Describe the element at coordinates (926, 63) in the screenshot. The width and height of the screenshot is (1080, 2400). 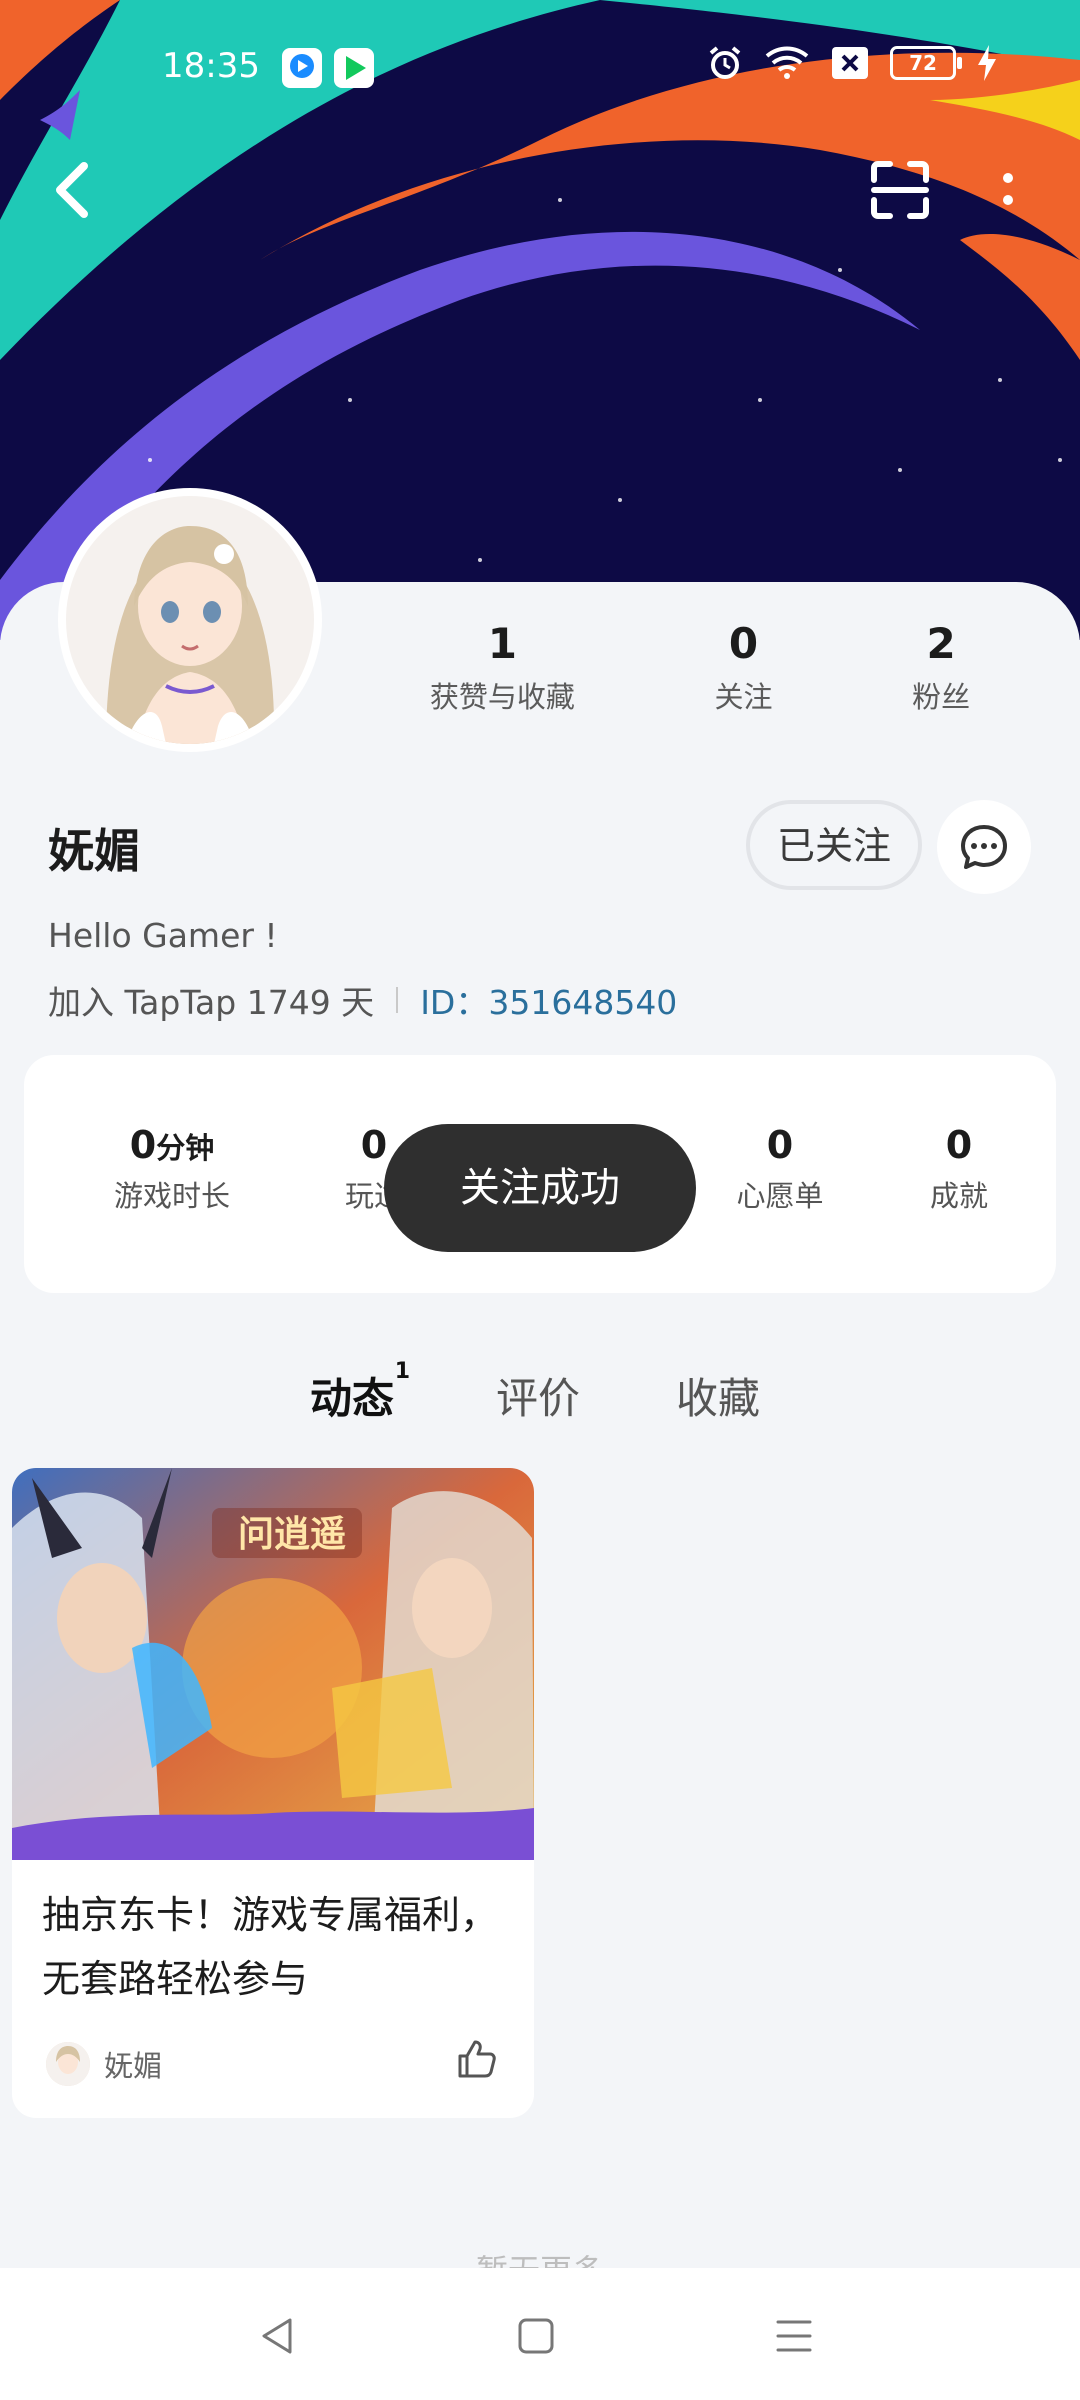
I see `battery-icon: 72` at that location.